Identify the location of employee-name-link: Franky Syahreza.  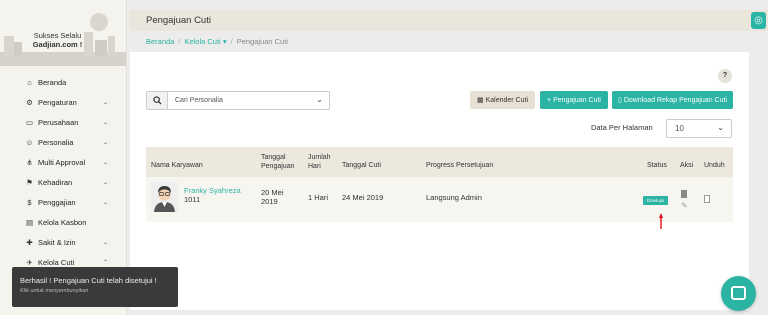
(212, 190).